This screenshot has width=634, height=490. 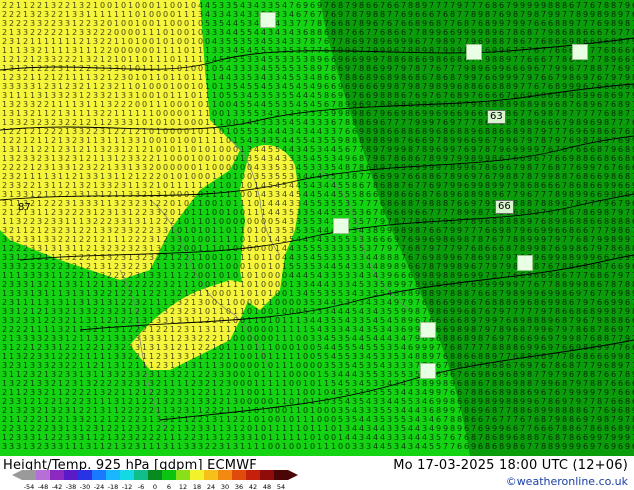 I want to click on credit-link: ©weatheronline.co.uk, so click(x=567, y=481).